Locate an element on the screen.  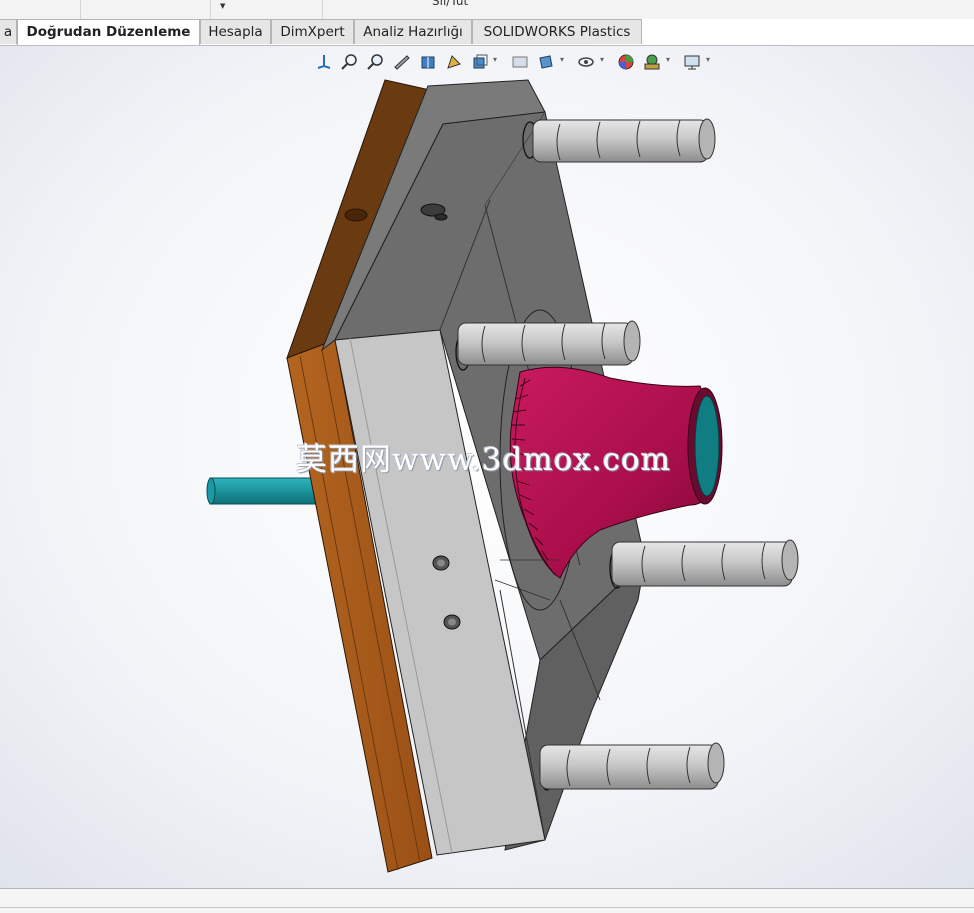
hide-show-items-icon is located at coordinates (546, 62).